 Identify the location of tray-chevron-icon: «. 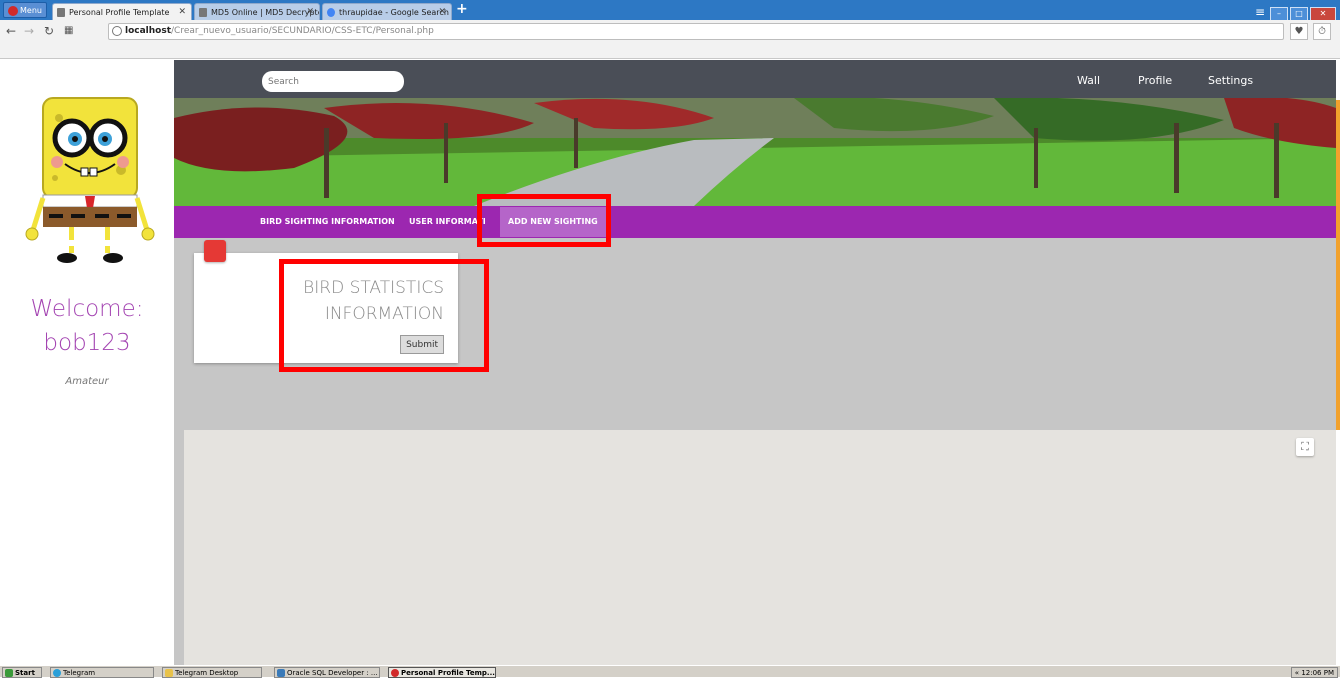
(1297, 673).